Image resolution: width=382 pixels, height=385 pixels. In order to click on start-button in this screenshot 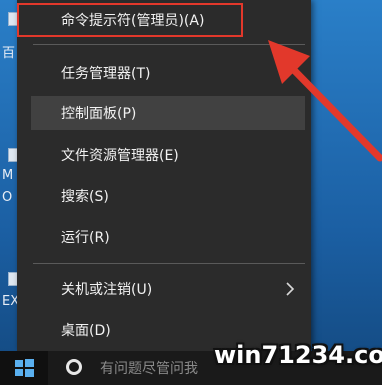, I will do `click(24, 368)`.